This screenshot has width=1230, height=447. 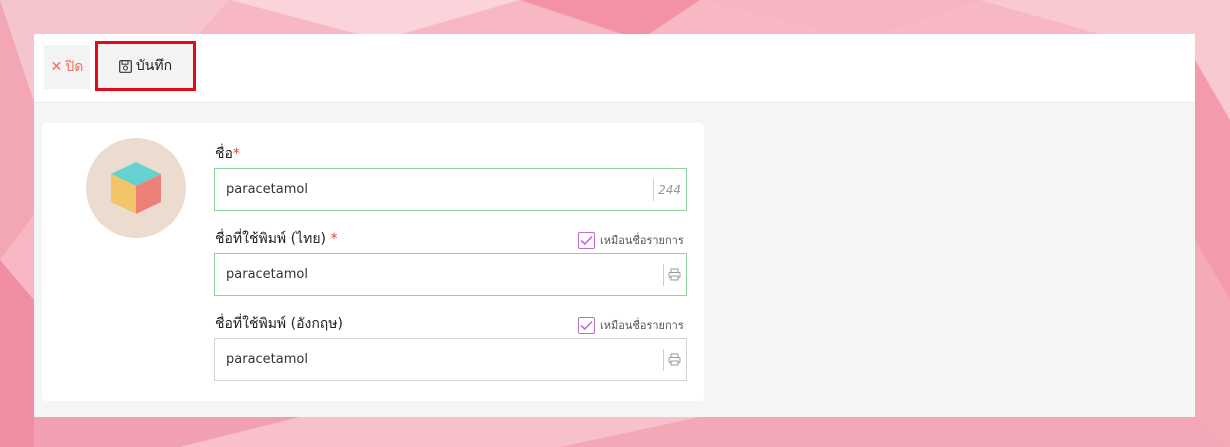 I want to click on close-button: ✕ ปิด, so click(x=67, y=67).